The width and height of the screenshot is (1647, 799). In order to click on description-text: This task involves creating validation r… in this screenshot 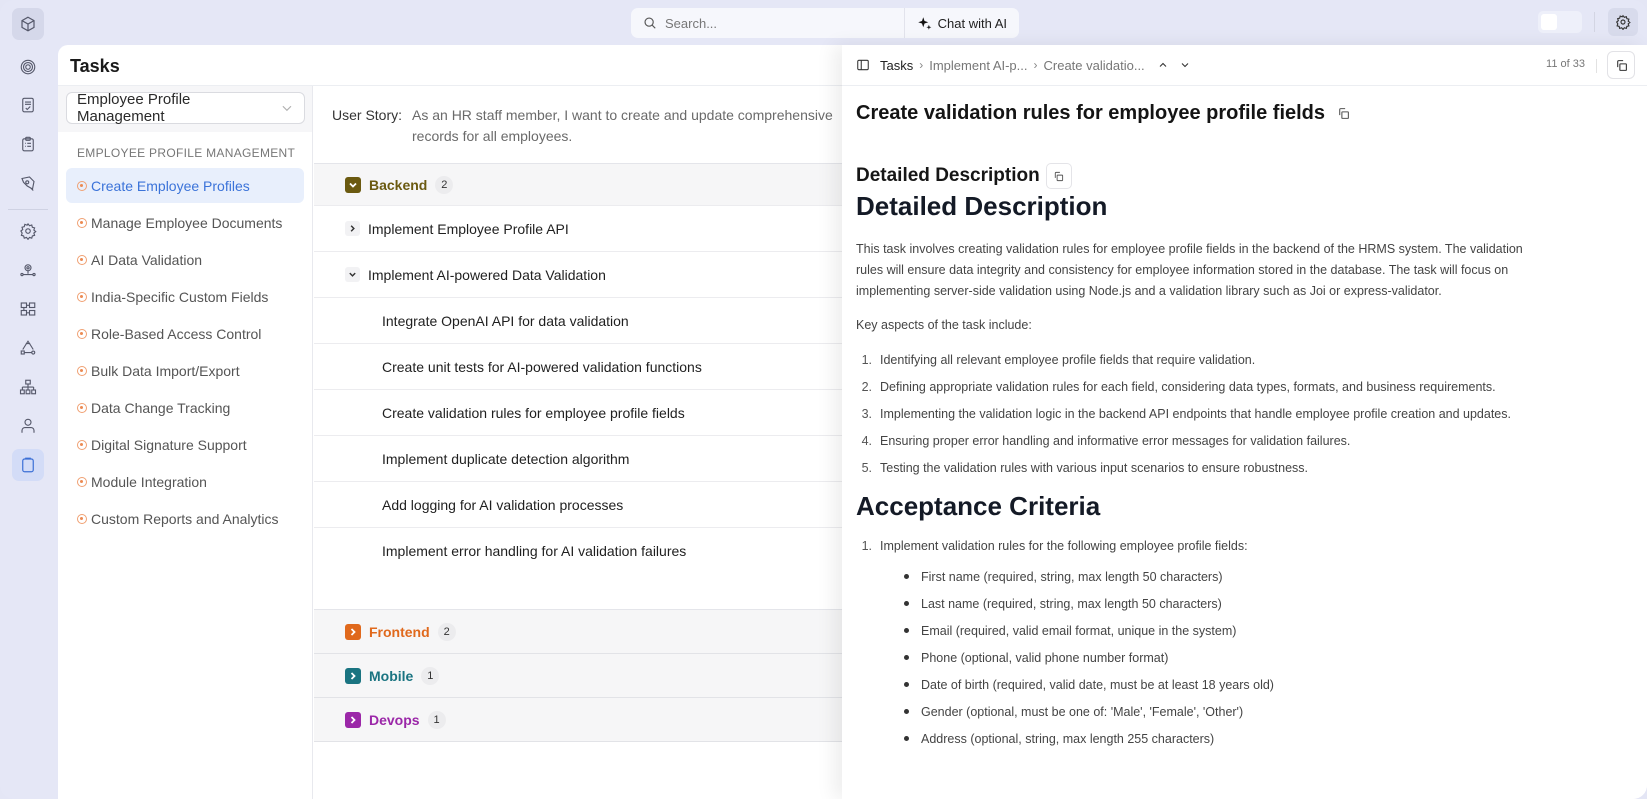, I will do `click(1189, 270)`.